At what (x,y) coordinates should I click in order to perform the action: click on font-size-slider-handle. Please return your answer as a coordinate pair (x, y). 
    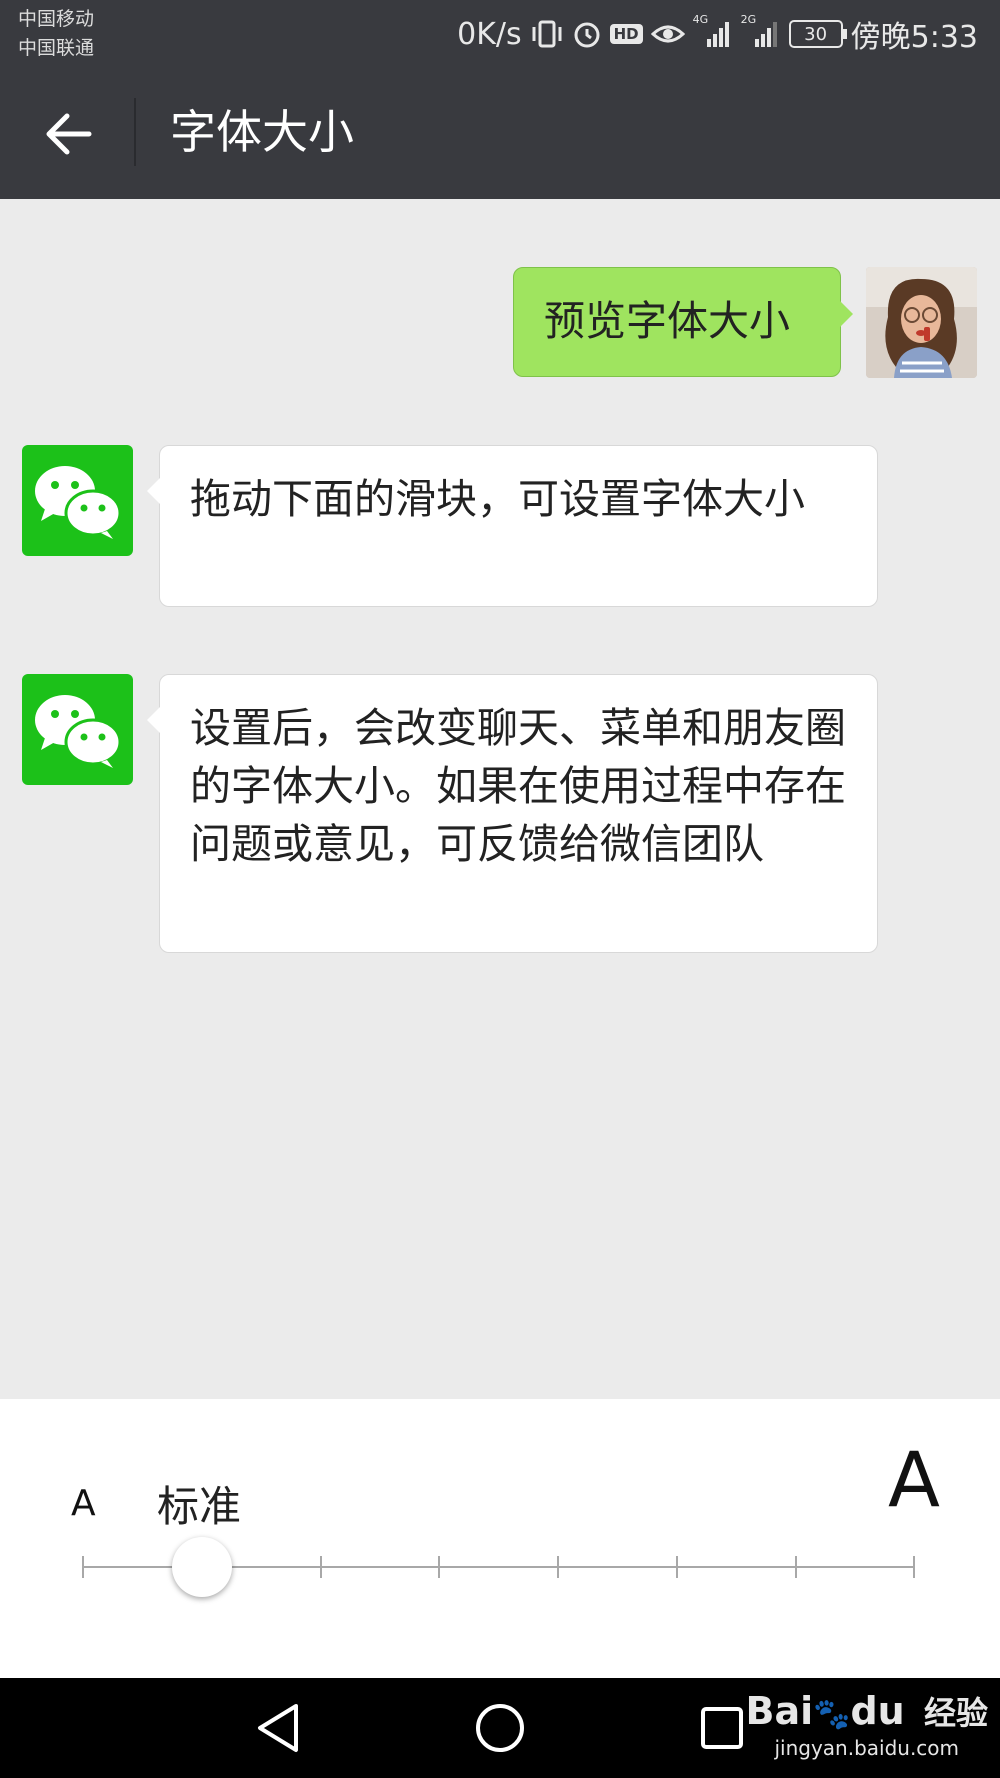
    Looking at the image, I should click on (202, 1567).